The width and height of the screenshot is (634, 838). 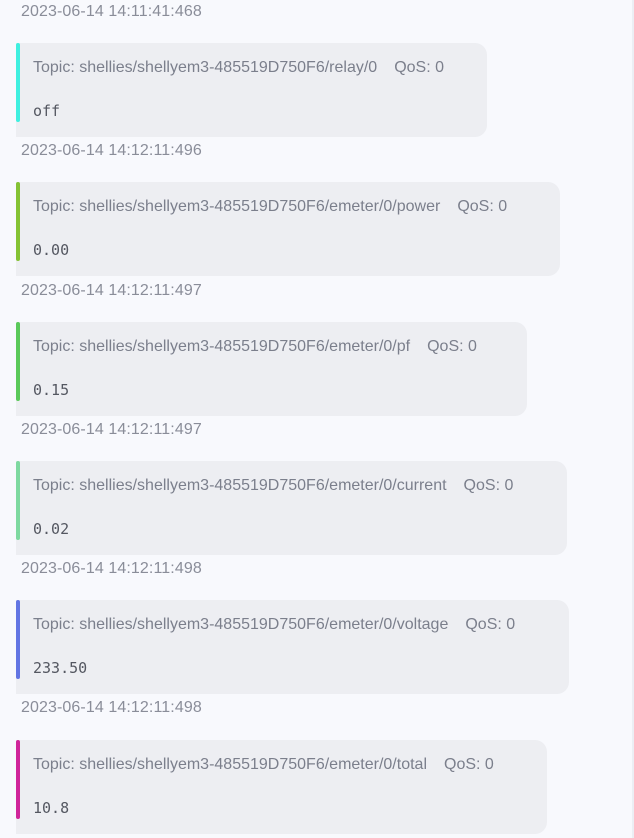 I want to click on message-timestamp: 2023-06-14 14:12:11:496, so click(x=111, y=150).